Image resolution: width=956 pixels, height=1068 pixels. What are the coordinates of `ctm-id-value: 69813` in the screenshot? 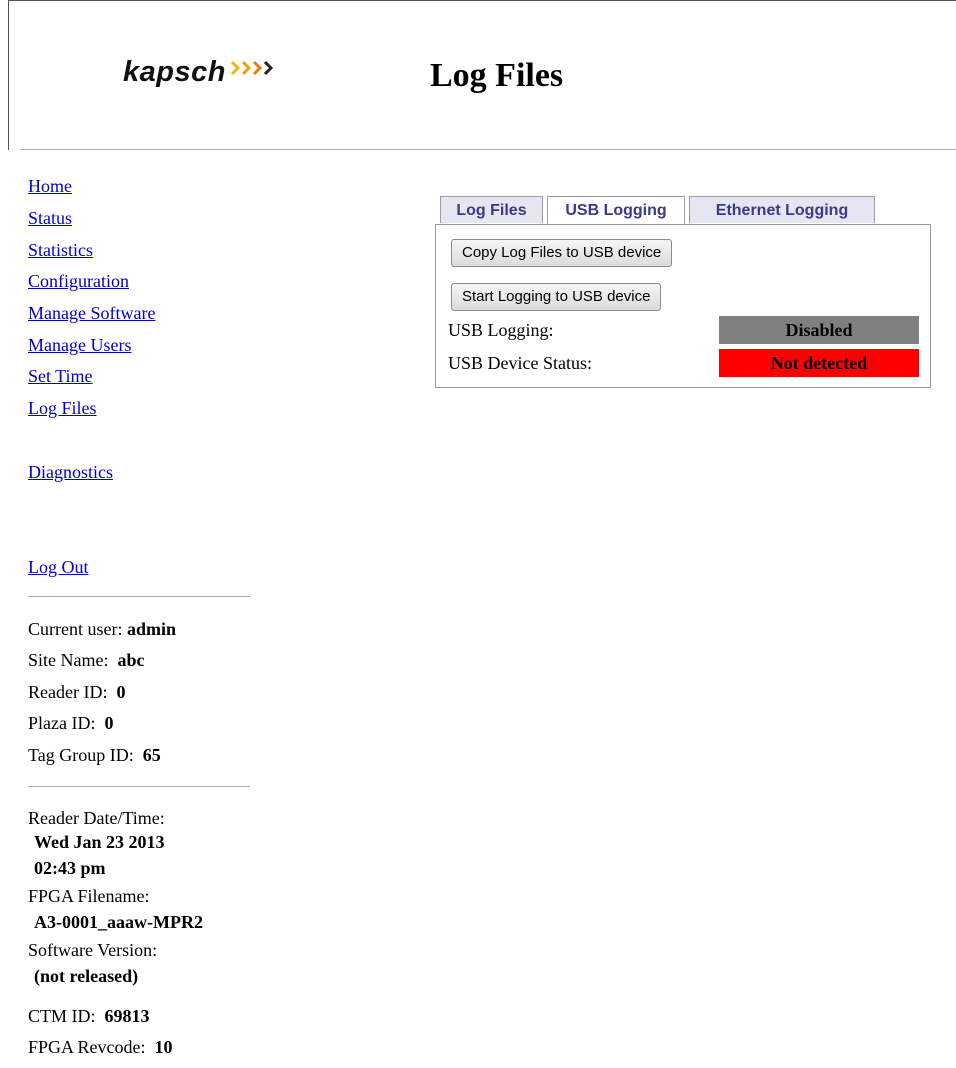 It's located at (127, 1016).